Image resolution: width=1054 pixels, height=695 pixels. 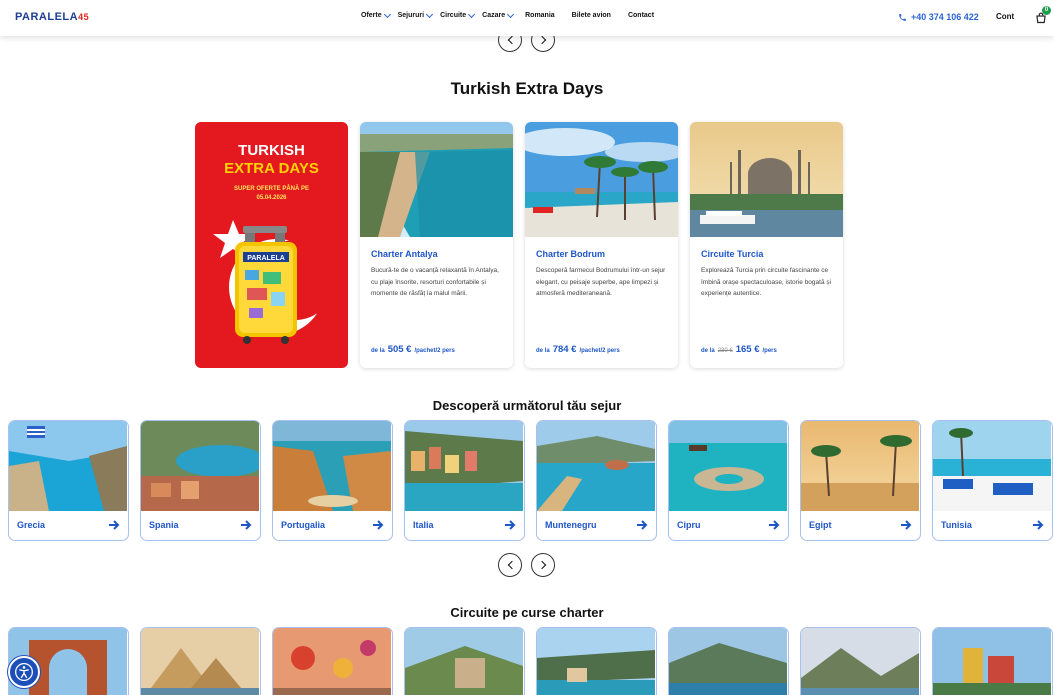 I want to click on site-logo: PARALELA45, so click(x=52, y=17).